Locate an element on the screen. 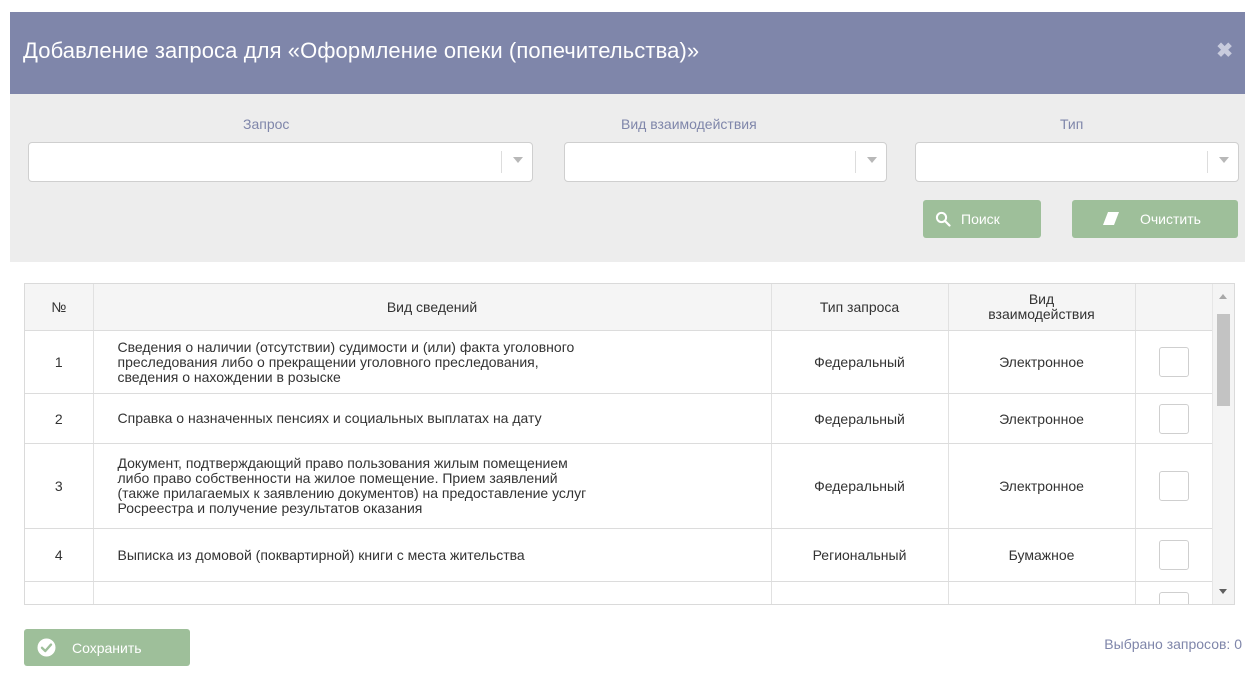  save-button: Сохранить is located at coordinates (107, 647).